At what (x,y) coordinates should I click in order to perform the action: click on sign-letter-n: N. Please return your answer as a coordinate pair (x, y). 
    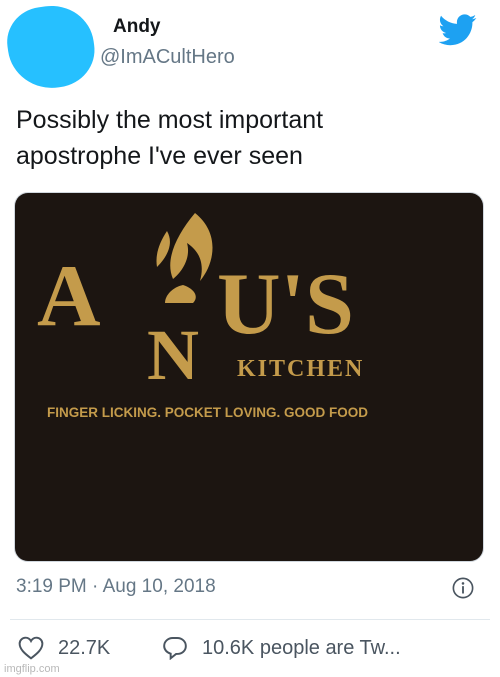
    Looking at the image, I should click on (173, 355).